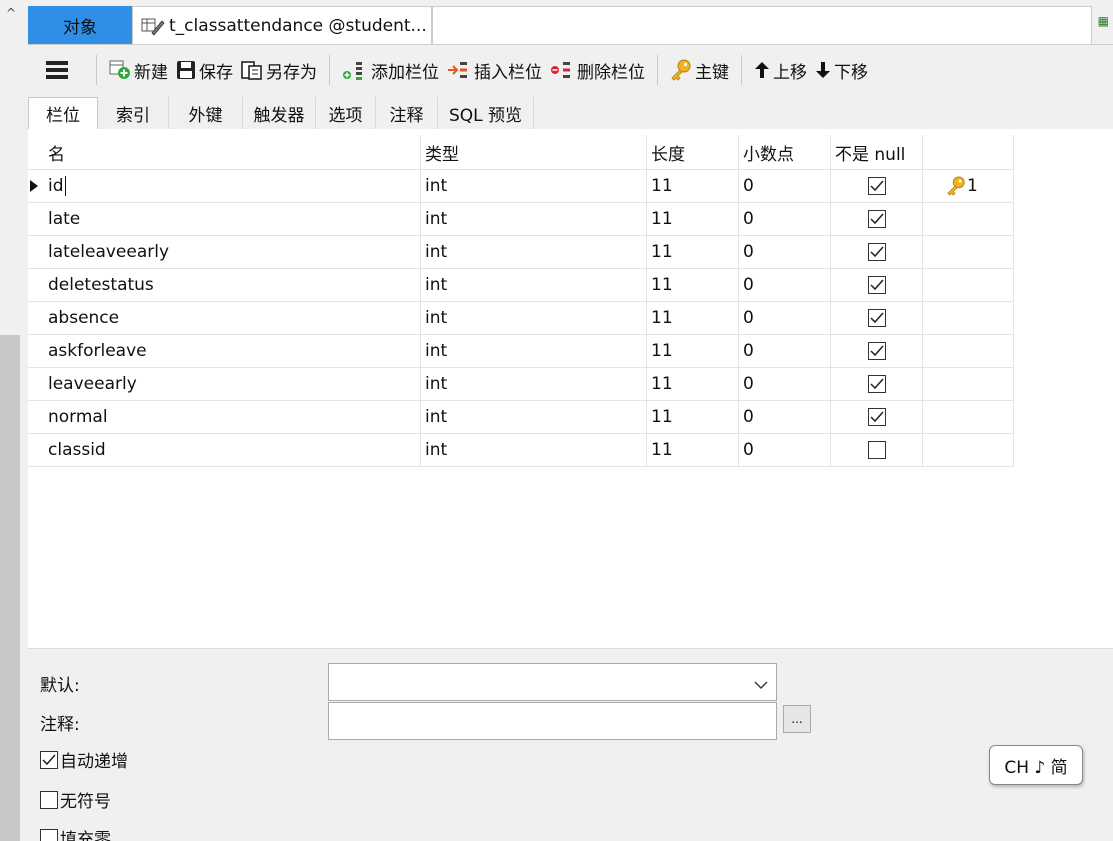 Image resolution: width=1113 pixels, height=841 pixels. Describe the element at coordinates (138, 70) in the screenshot. I see `new-button: 新建` at that location.